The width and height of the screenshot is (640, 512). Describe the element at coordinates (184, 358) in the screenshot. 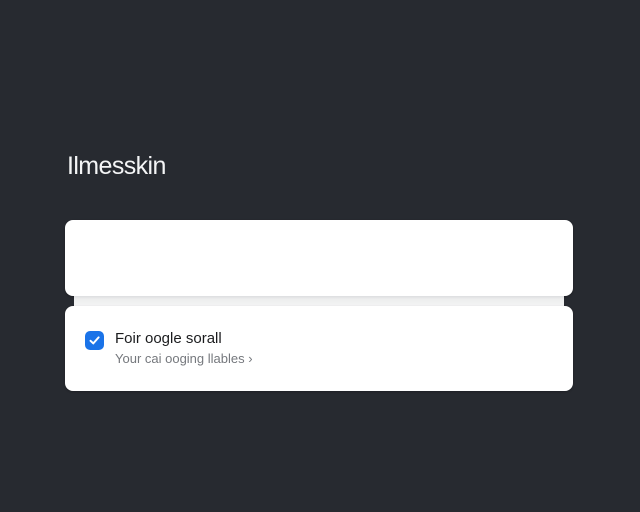

I see `setting-subtitle-link: Your cai ooging llables ›` at that location.